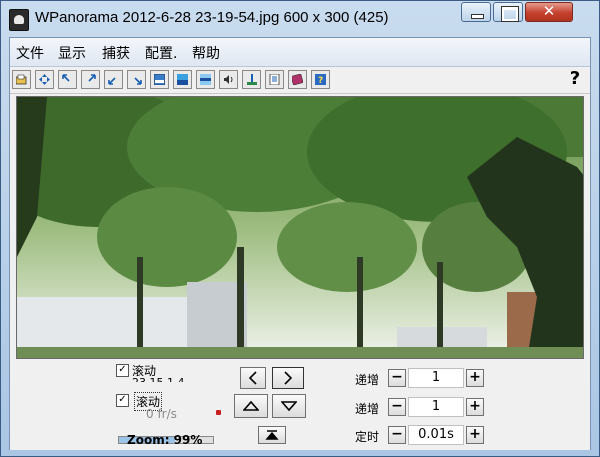 The width and height of the screenshot is (600, 457). Describe the element at coordinates (72, 53) in the screenshot. I see `menu-view: 显示` at that location.